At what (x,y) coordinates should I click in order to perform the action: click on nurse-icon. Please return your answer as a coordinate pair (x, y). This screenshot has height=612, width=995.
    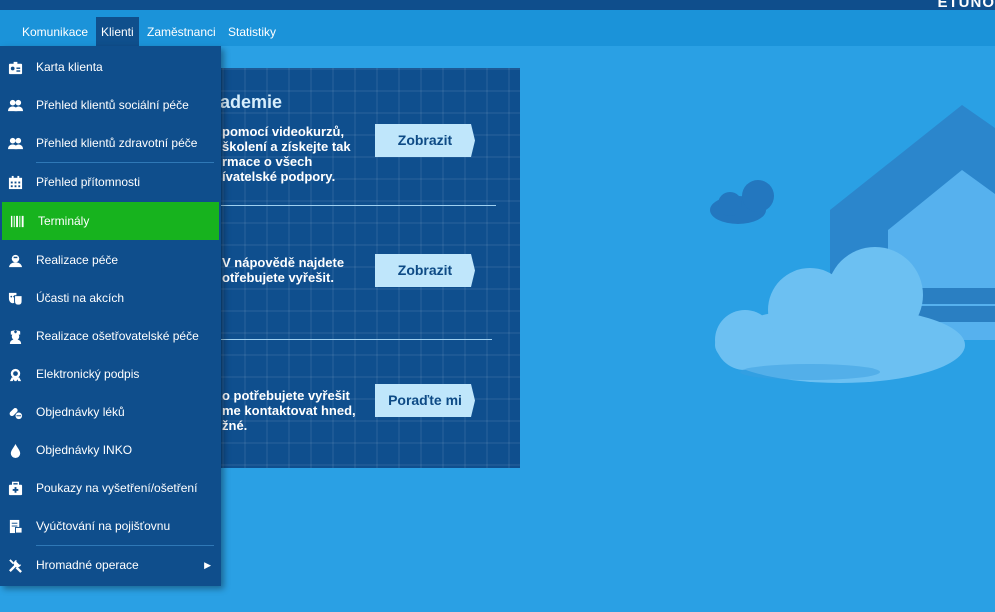
    Looking at the image, I should click on (15, 336).